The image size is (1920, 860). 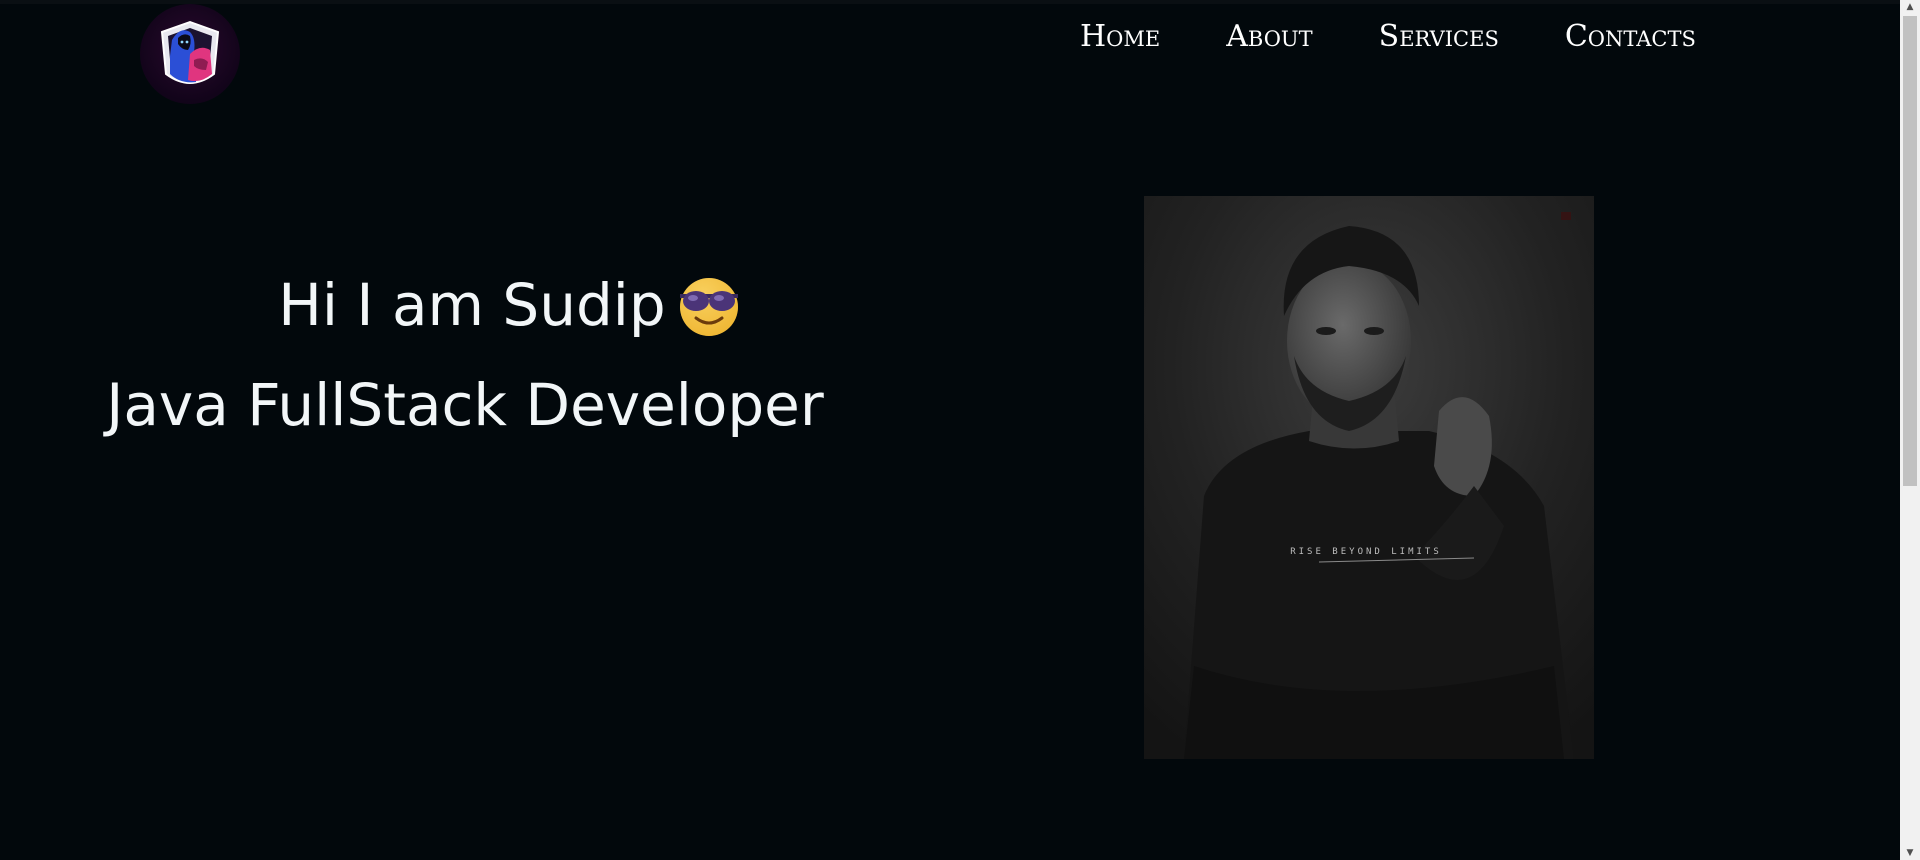 I want to click on nav-contacts-link: Contacts, so click(x=1630, y=37).